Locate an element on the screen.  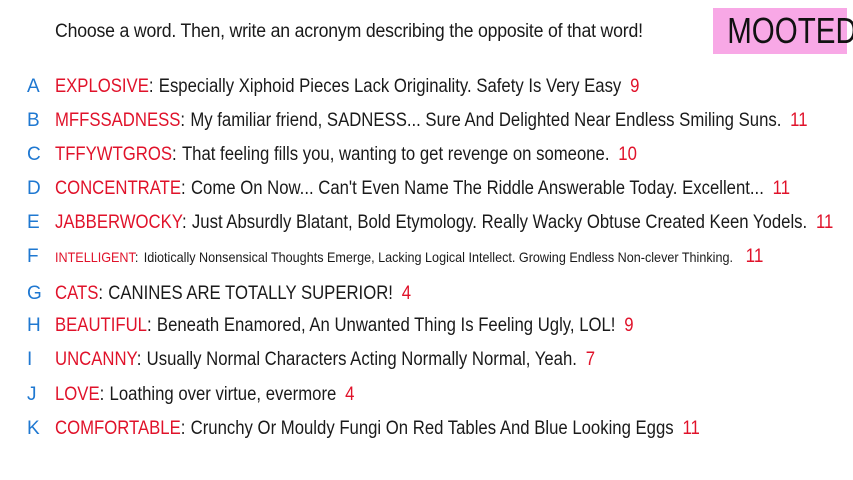
entry-score: 7 is located at coordinates (590, 359).